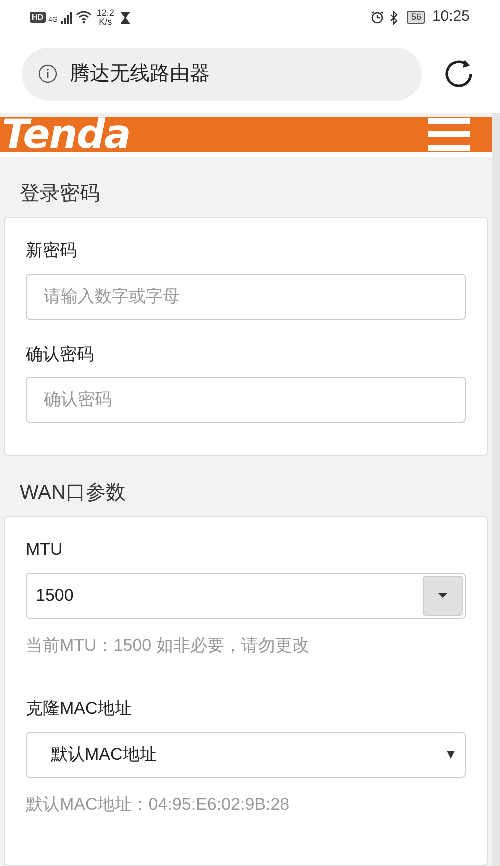  I want to click on help-text: 当前MTU：1500 如非必要，请勿更改, so click(168, 645).